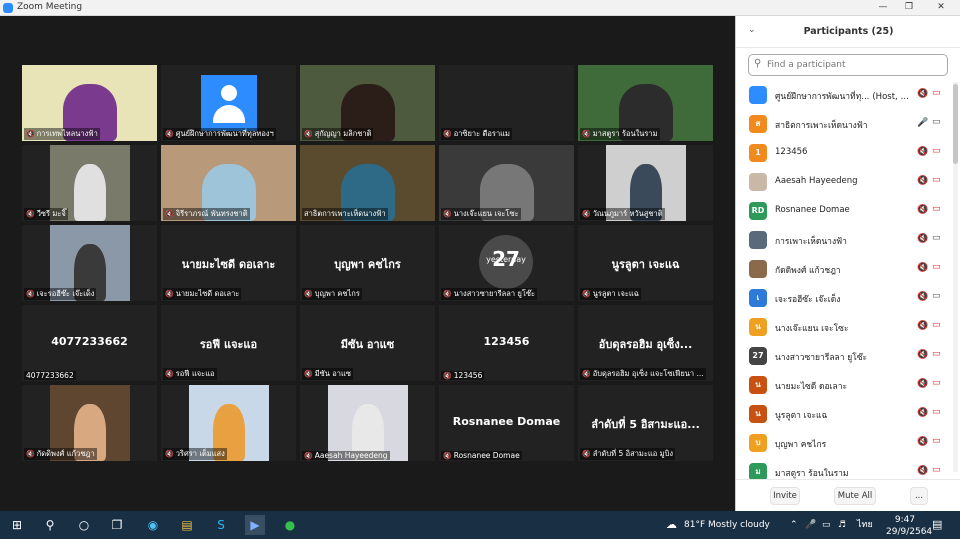  I want to click on video-tile: 🔇 Aaesah Hayeedeng, so click(367, 423).